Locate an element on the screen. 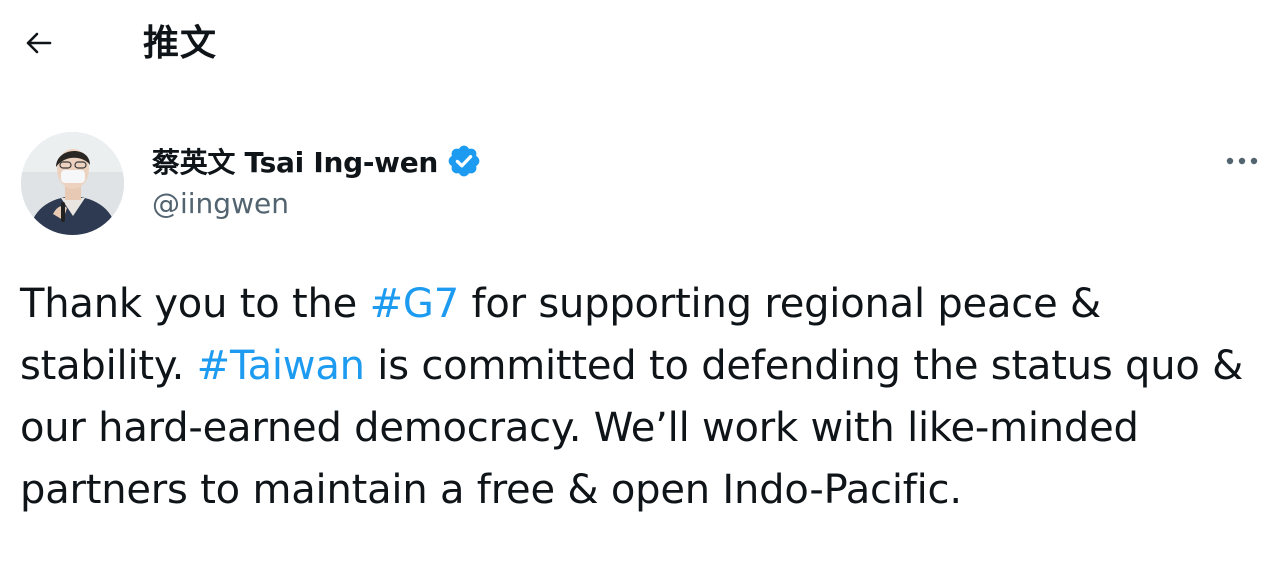  hashtag-link: #G7 is located at coordinates (415, 304).